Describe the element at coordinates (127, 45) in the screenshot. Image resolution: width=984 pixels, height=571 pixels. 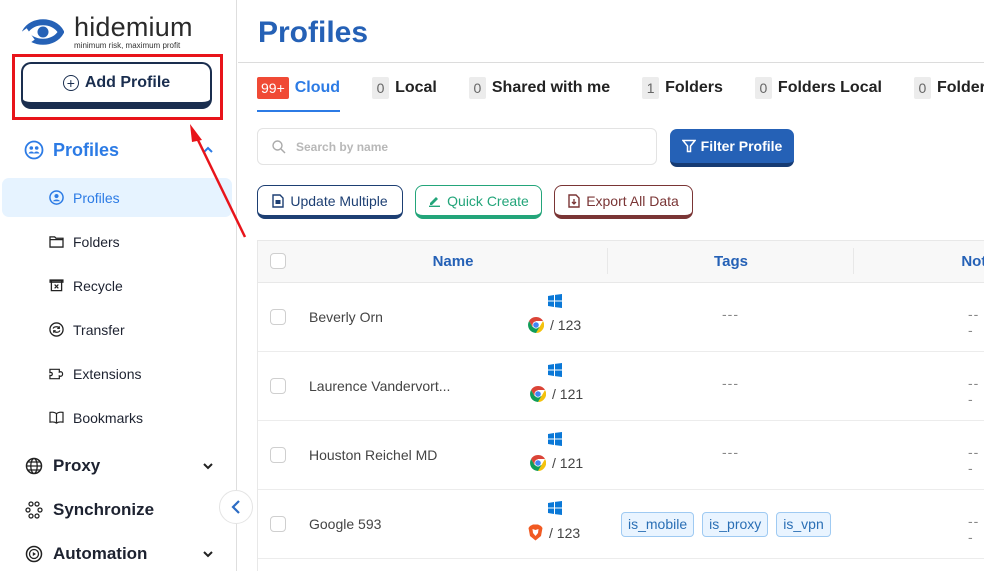
I see `brand-tagline: minimum risk, maximum profit` at that location.